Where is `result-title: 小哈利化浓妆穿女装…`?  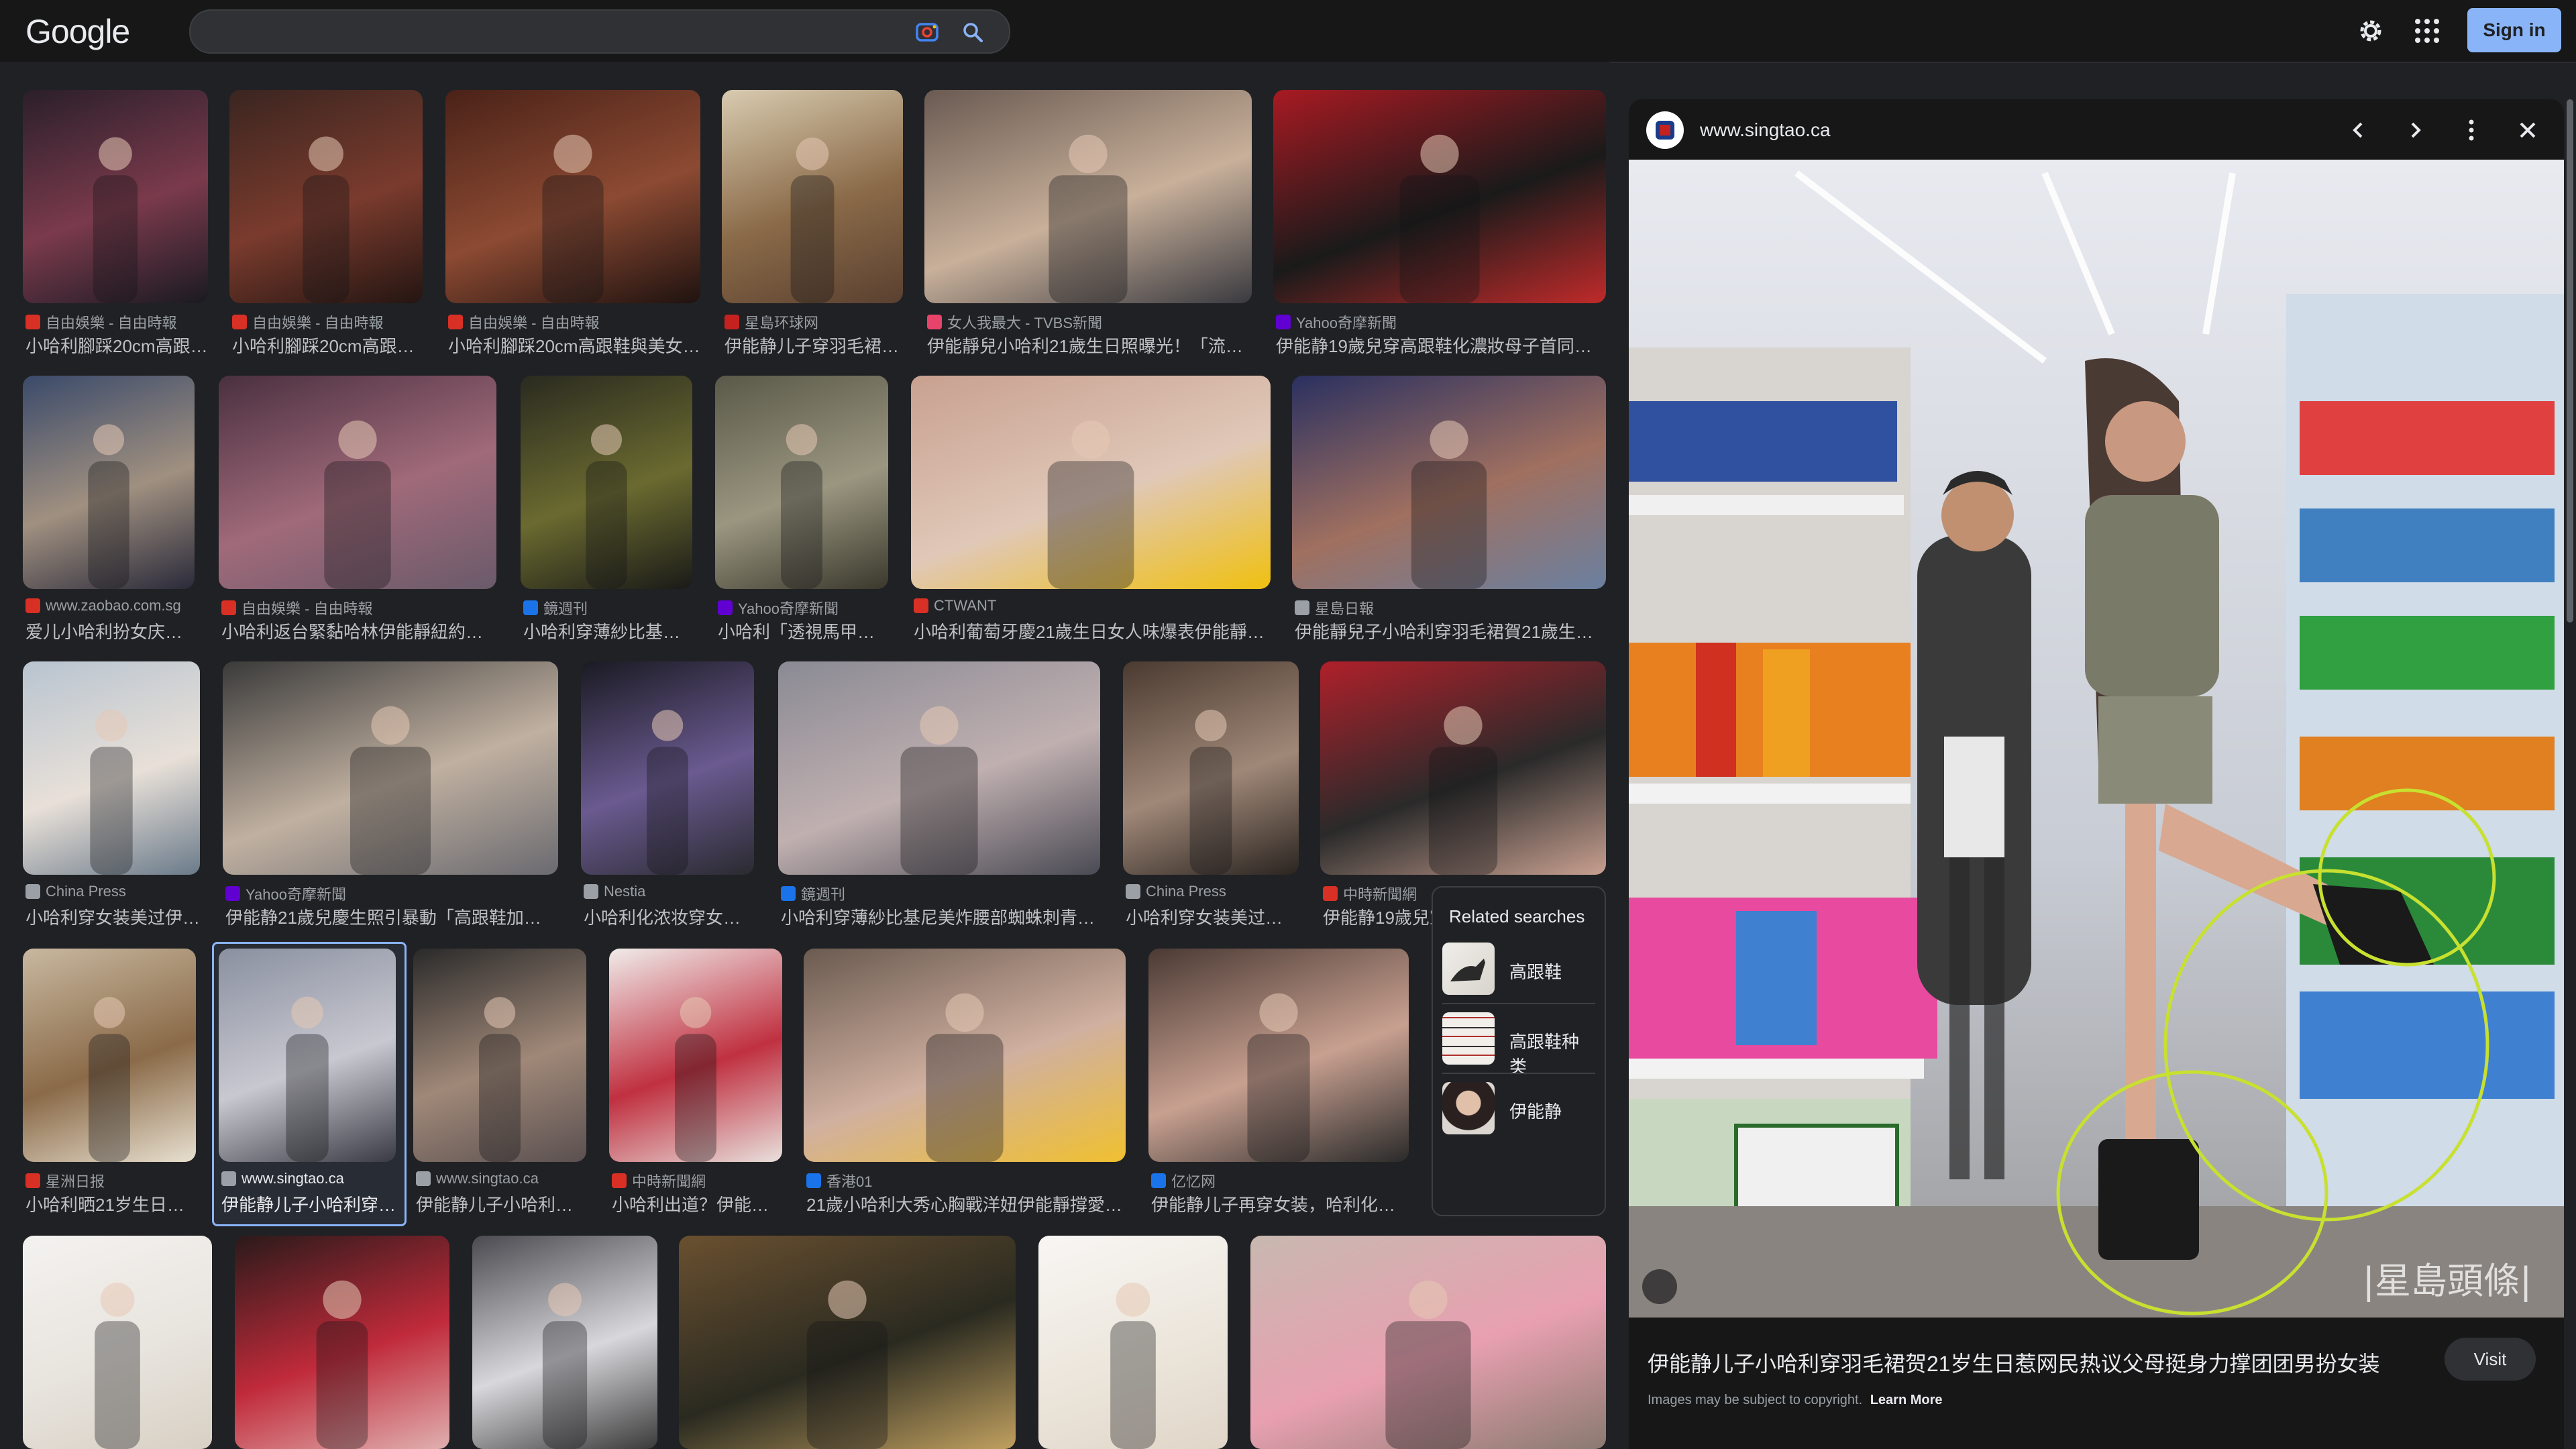
result-title: 小哈利化浓妆穿女装… is located at coordinates (669, 916).